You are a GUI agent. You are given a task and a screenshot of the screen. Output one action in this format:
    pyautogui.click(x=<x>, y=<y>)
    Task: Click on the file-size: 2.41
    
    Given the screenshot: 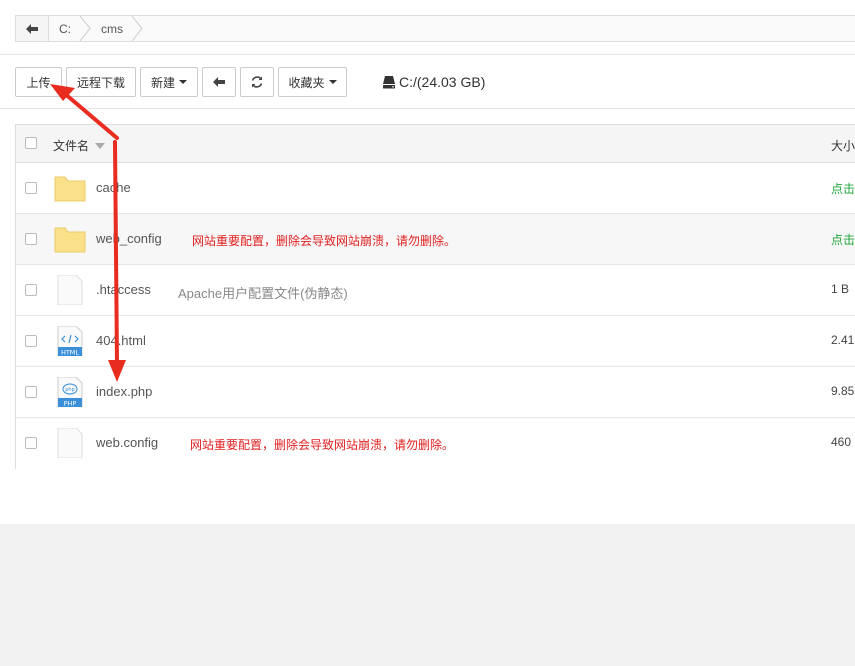 What is the action you would take?
    pyautogui.click(x=843, y=340)
    